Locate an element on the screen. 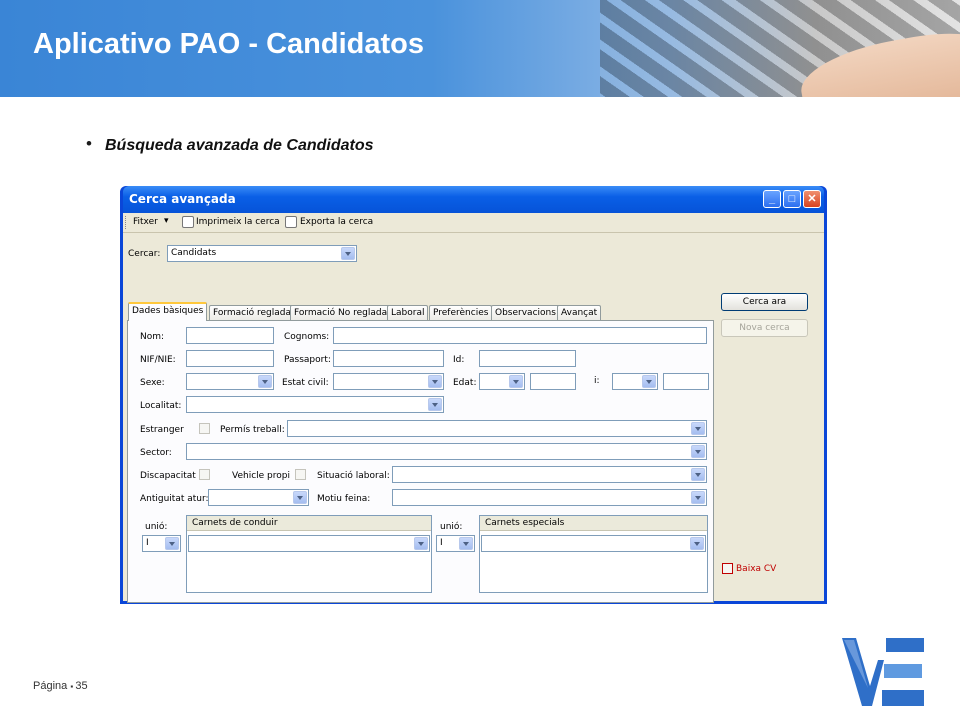 Image resolution: width=960 pixels, height=720 pixels. nif-field is located at coordinates (230, 358).